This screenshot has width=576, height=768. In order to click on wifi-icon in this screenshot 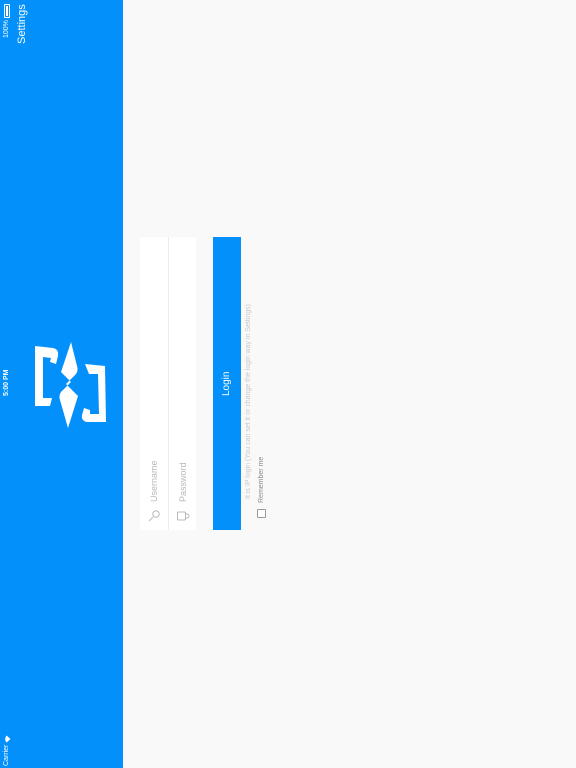, I will do `click(7, 739)`.